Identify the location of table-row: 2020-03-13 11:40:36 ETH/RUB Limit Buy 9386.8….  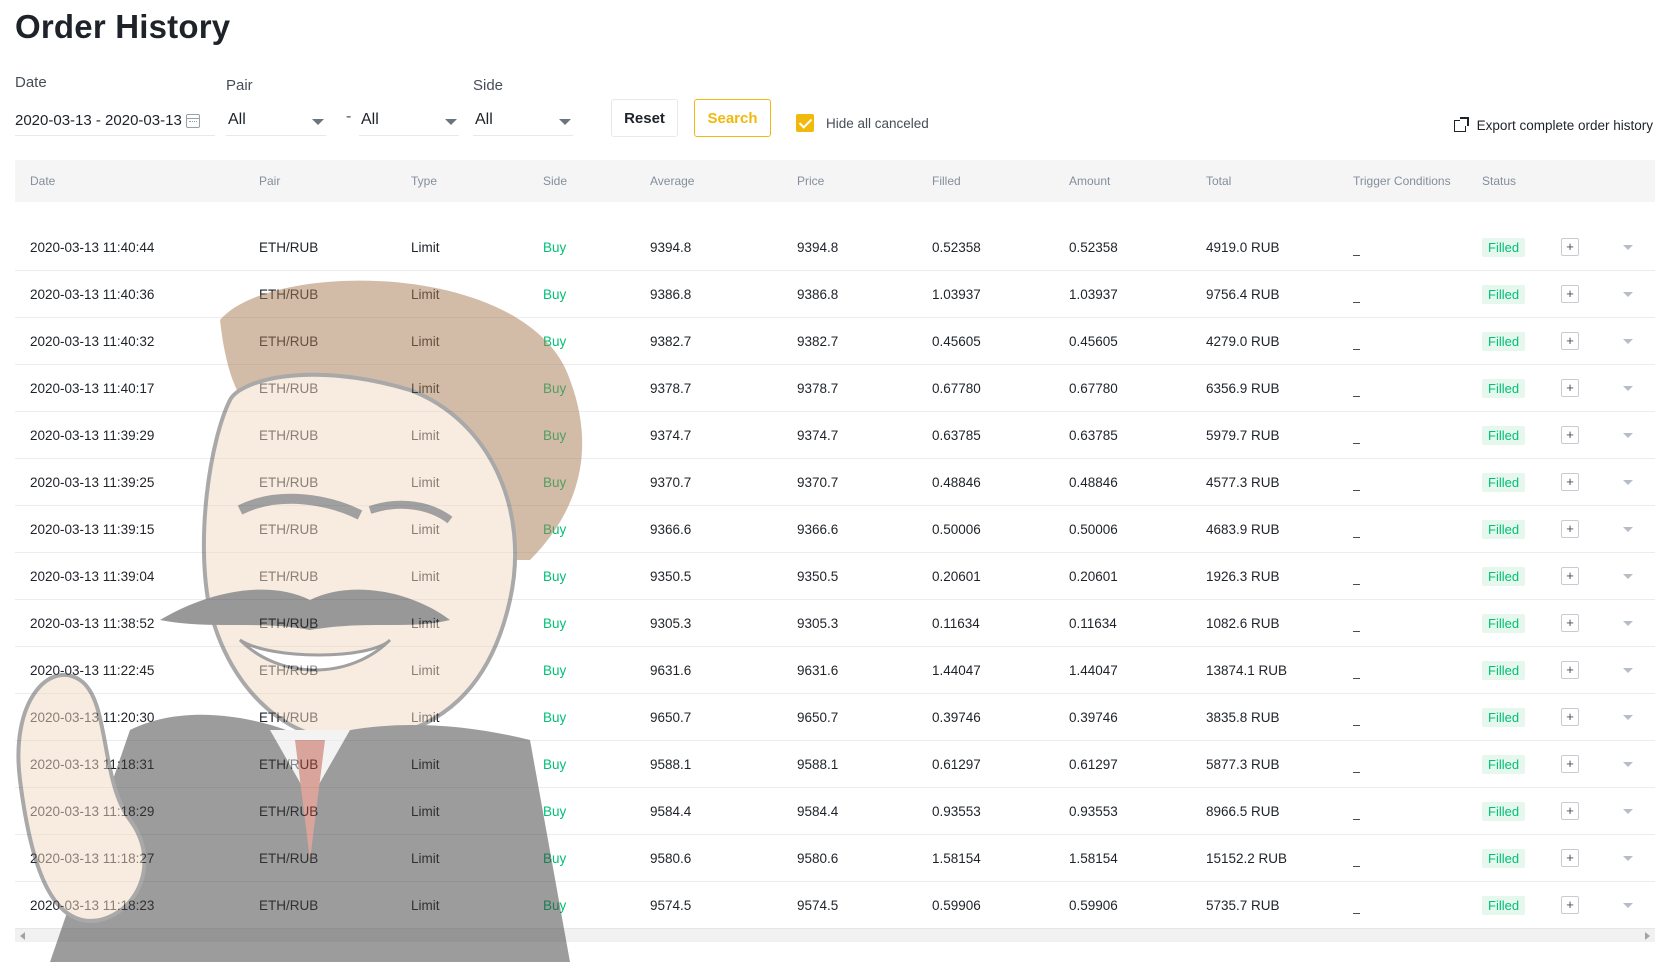
(835, 294).